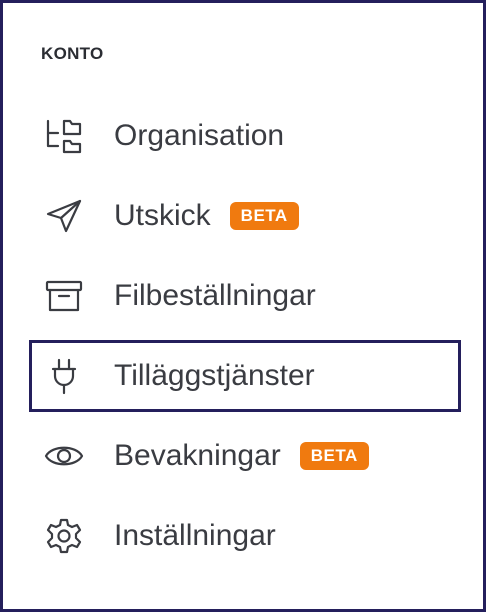  Describe the element at coordinates (199, 135) in the screenshot. I see `menu-item-label: Organisation` at that location.